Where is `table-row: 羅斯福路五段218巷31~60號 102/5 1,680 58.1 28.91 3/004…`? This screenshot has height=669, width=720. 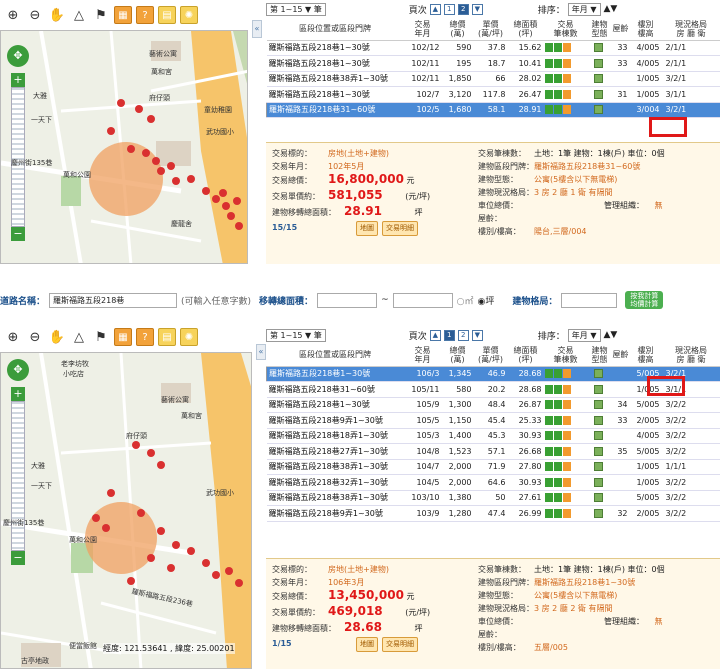 table-row: 羅斯福路五段218巷31~60號 102/5 1,680 58.1 28.91 3/004… is located at coordinates (493, 110).